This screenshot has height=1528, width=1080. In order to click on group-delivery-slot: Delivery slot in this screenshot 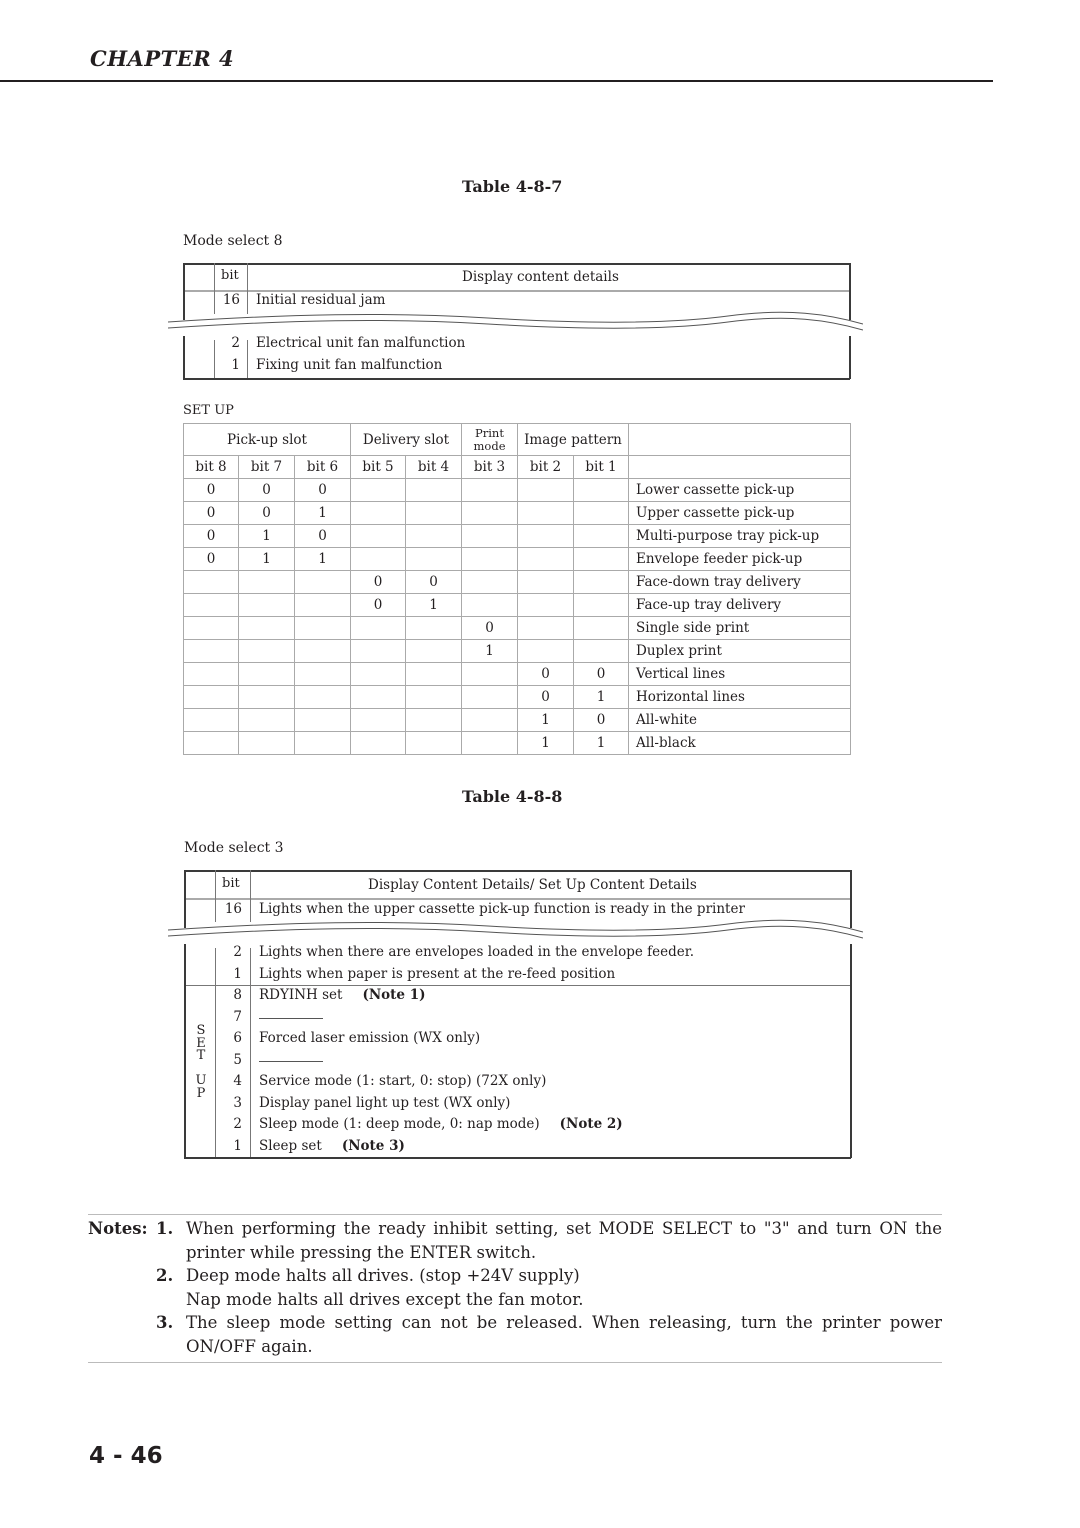, I will do `click(406, 439)`.